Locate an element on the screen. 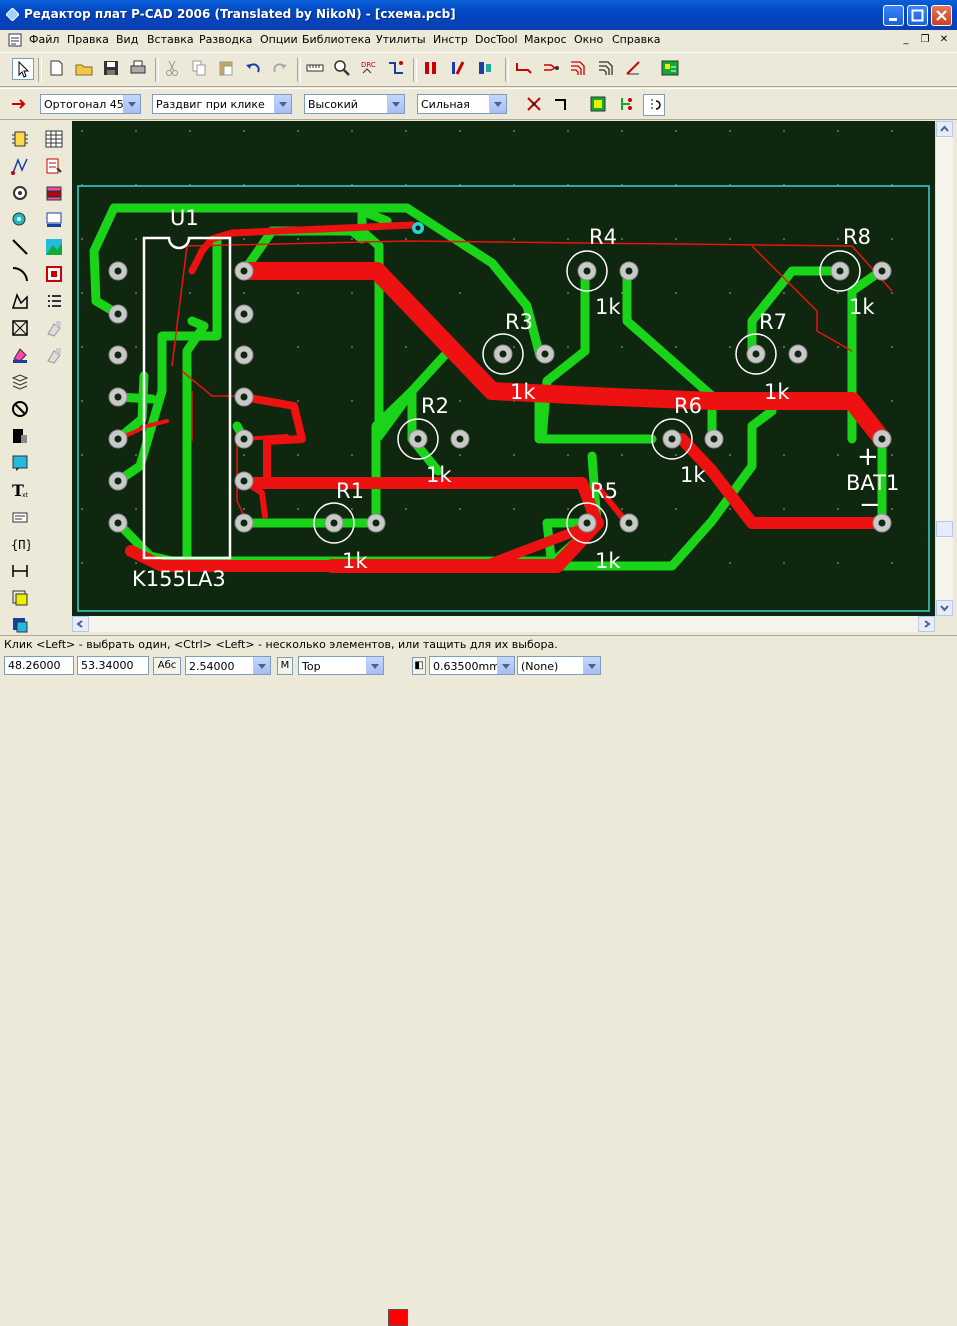  select-tool-button is located at coordinates (23, 69).